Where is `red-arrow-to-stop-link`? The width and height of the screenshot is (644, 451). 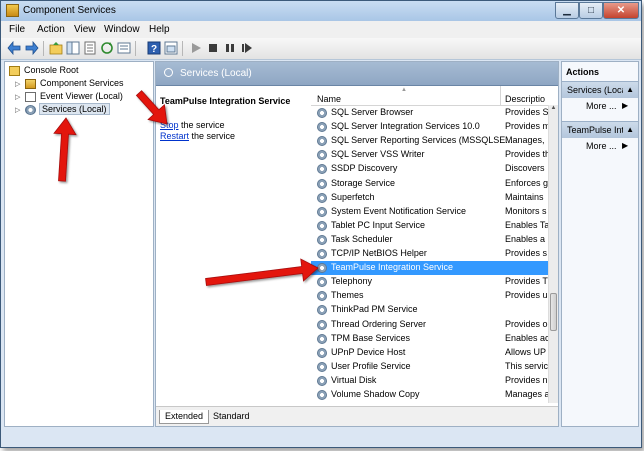 red-arrow-to-stop-link is located at coordinates (151, 107).